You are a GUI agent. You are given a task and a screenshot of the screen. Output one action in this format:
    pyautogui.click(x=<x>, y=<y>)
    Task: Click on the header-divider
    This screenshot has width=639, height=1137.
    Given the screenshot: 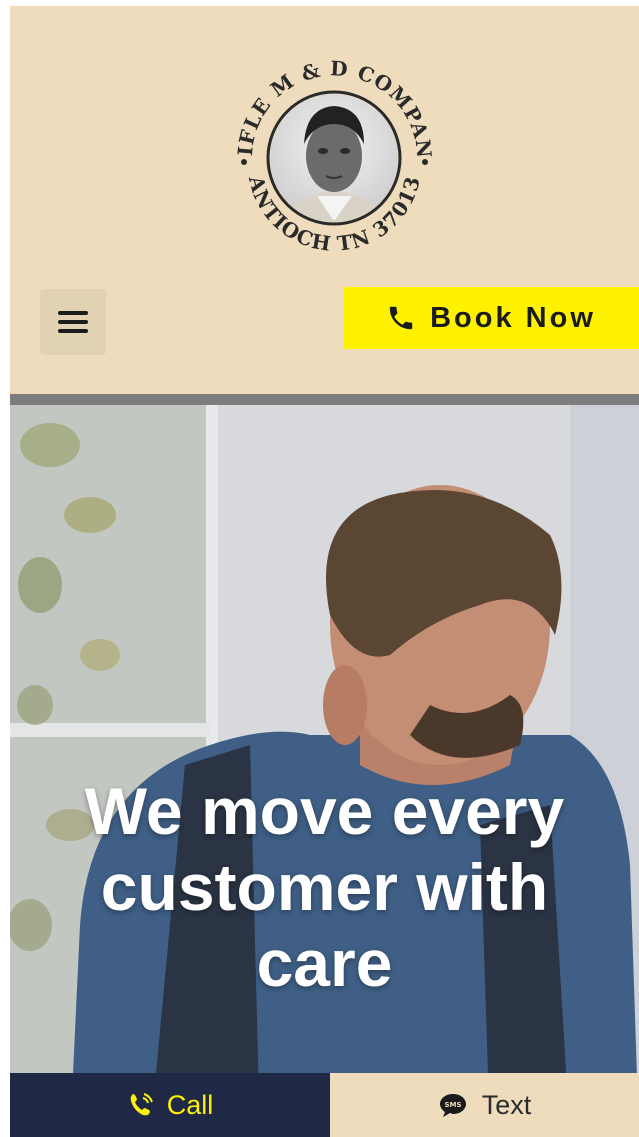 What is the action you would take?
    pyautogui.click(x=324, y=399)
    